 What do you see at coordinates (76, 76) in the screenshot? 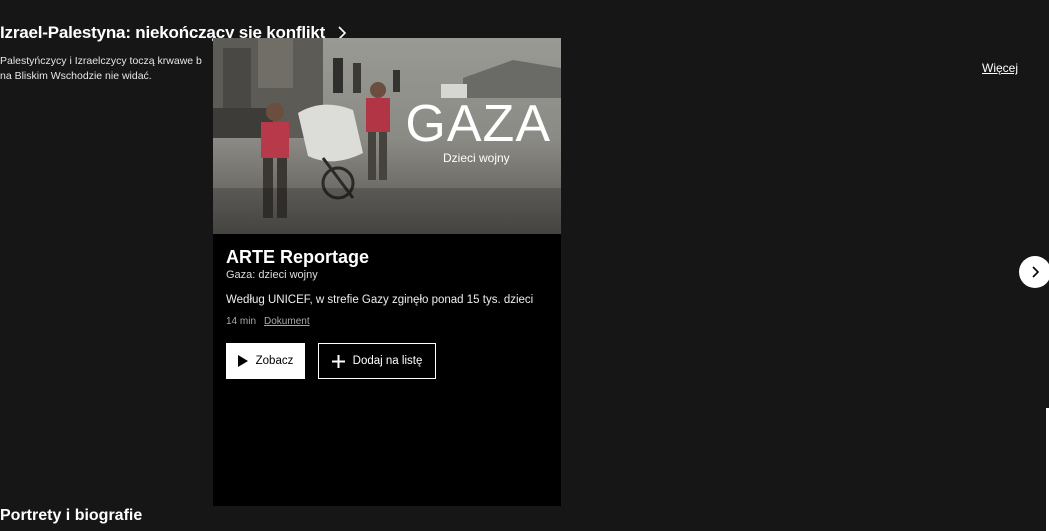
I see `section-description-line: na Bliskim Wschodzie nie widać.` at bounding box center [76, 76].